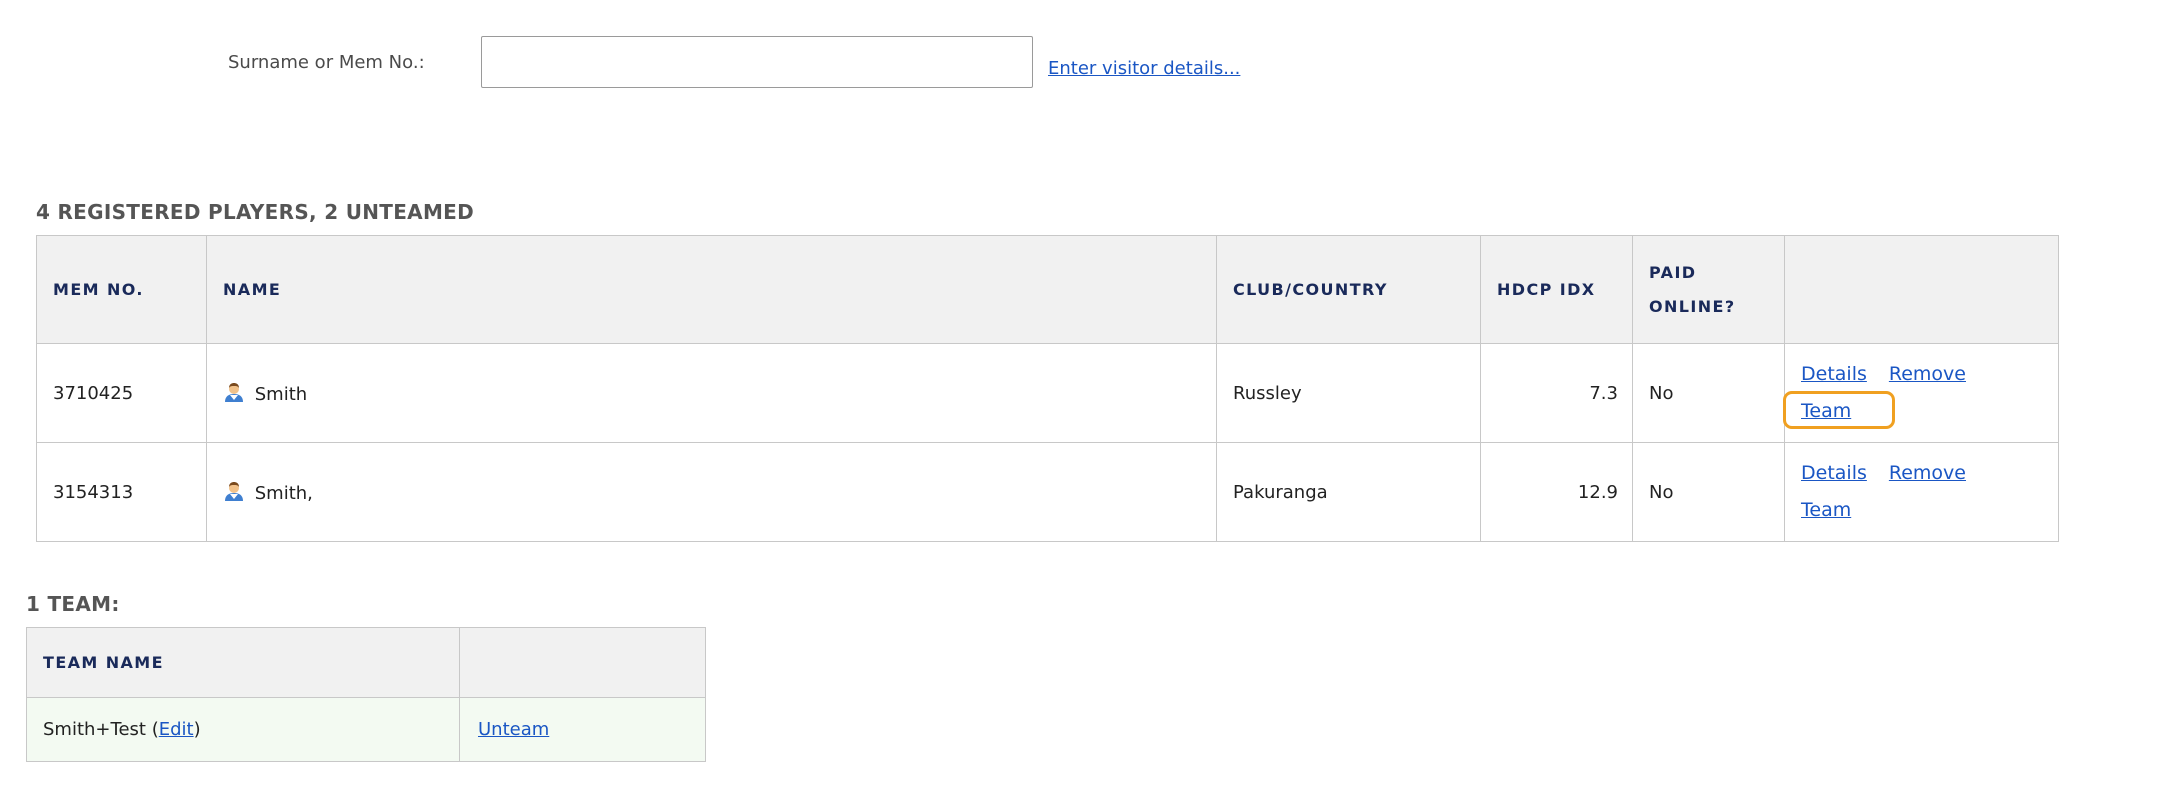 This screenshot has height=803, width=2159. I want to click on team-row: Smith+Test (Edit) Unteam, so click(366, 729).